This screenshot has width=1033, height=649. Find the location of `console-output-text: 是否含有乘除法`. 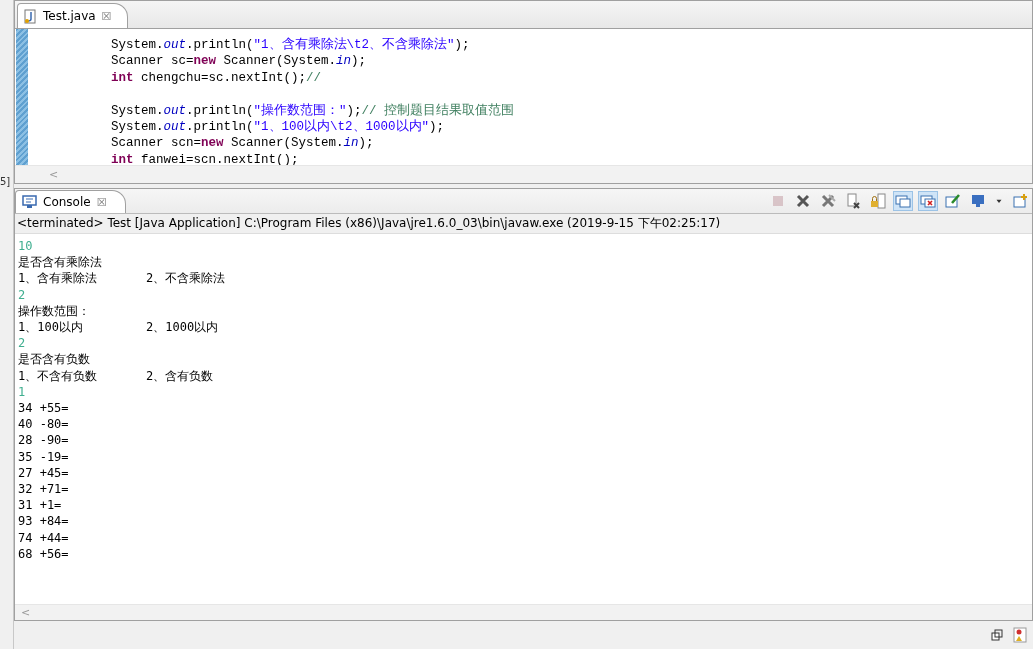

console-output-text: 是否含有乘除法 is located at coordinates (60, 262).